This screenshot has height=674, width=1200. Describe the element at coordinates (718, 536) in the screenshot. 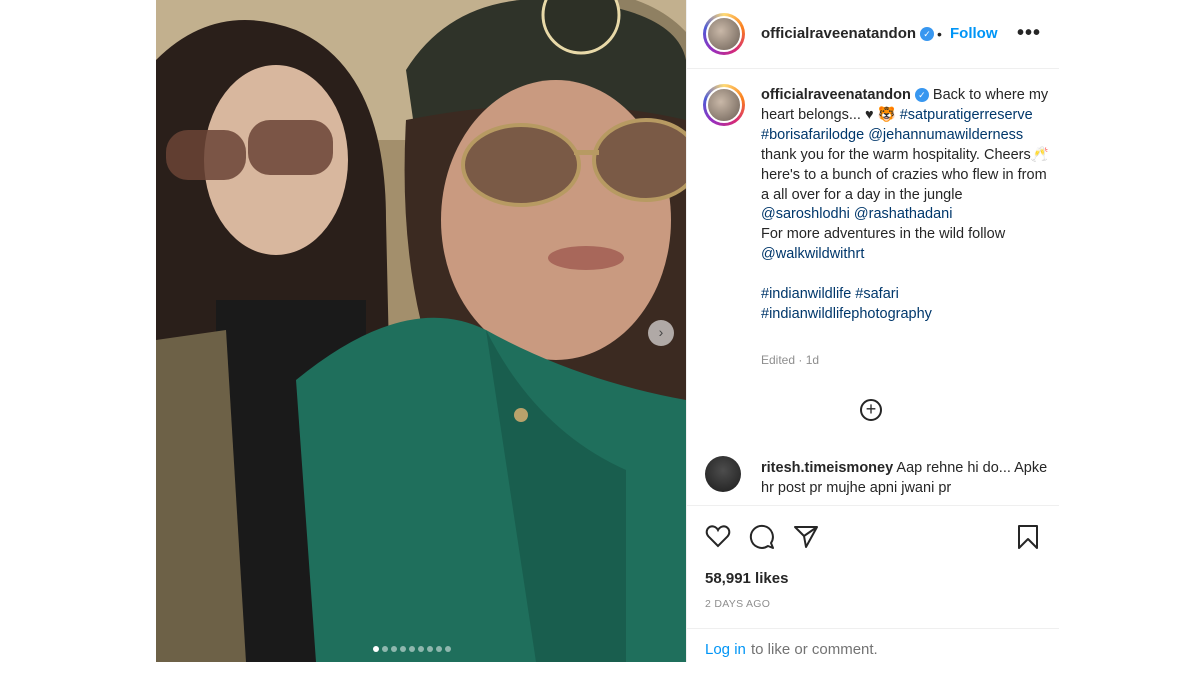

I see `heart-icon` at that location.